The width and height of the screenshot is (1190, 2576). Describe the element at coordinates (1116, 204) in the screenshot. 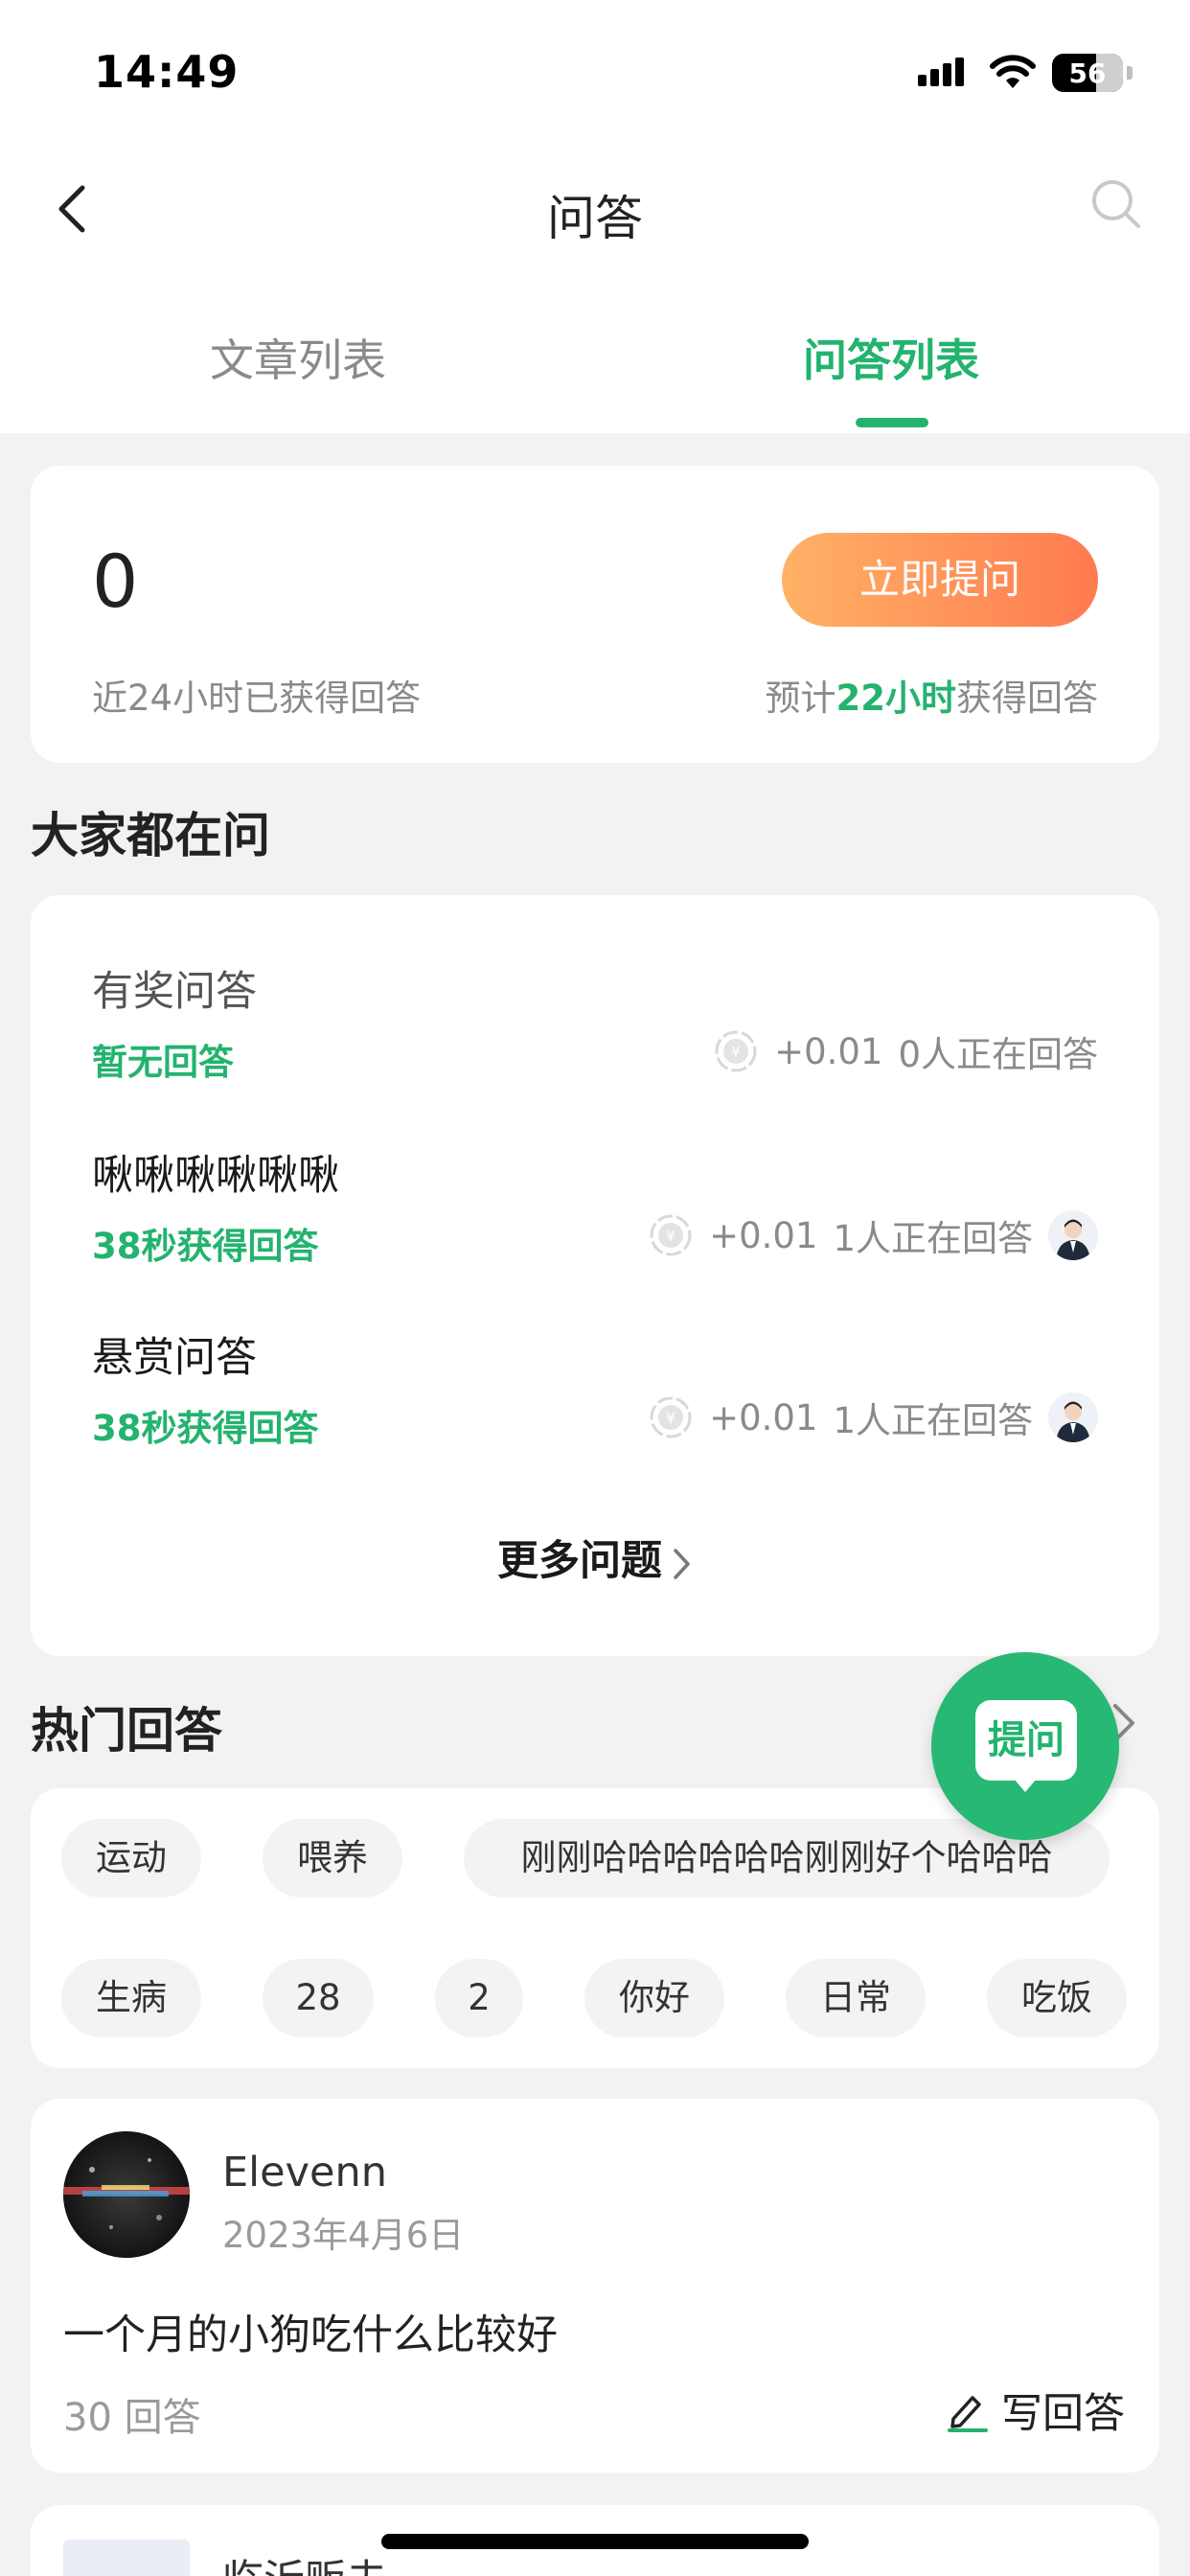

I see `search-icon` at that location.